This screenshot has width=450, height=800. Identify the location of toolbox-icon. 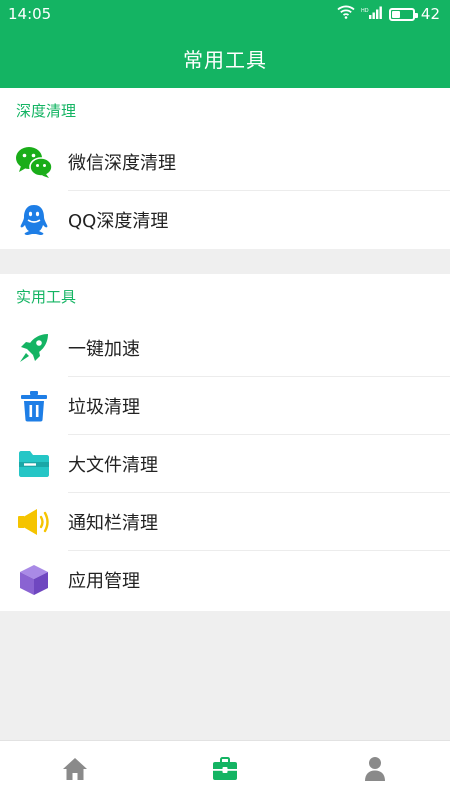
(225, 770).